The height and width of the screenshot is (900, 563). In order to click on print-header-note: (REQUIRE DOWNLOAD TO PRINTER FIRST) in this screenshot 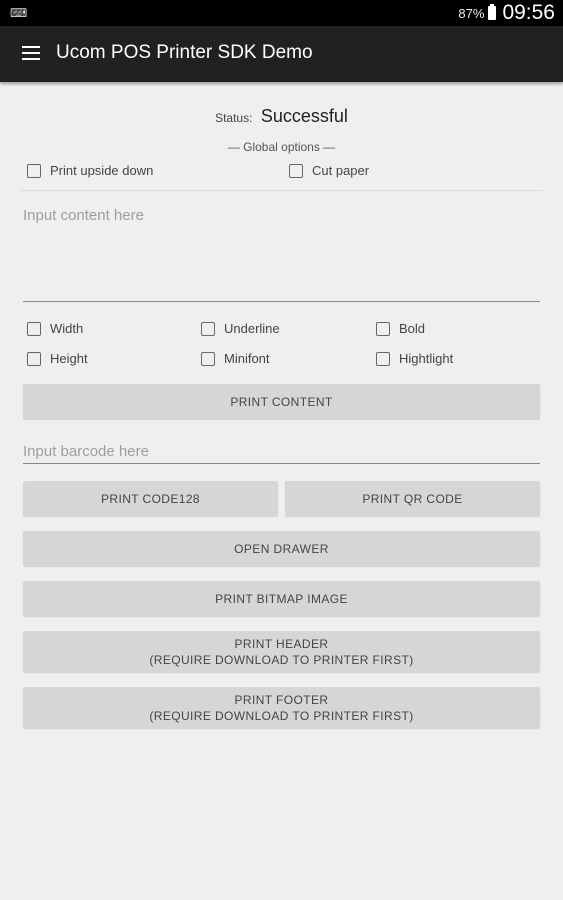, I will do `click(281, 659)`.